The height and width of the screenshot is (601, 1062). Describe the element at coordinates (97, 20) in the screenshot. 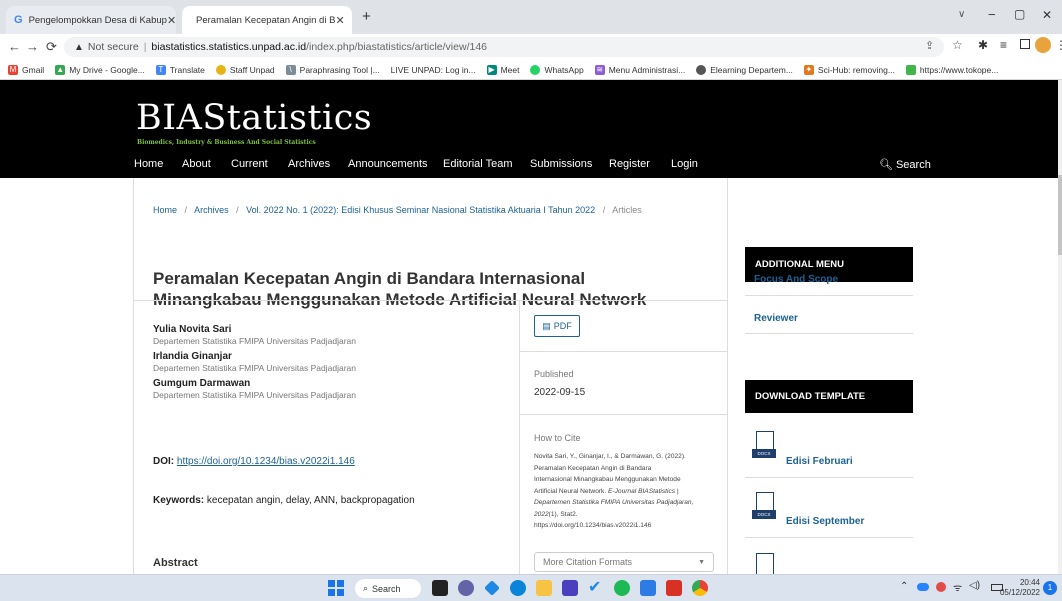

I see `tab-title: Pengelompokkan Desa di Kabup` at that location.